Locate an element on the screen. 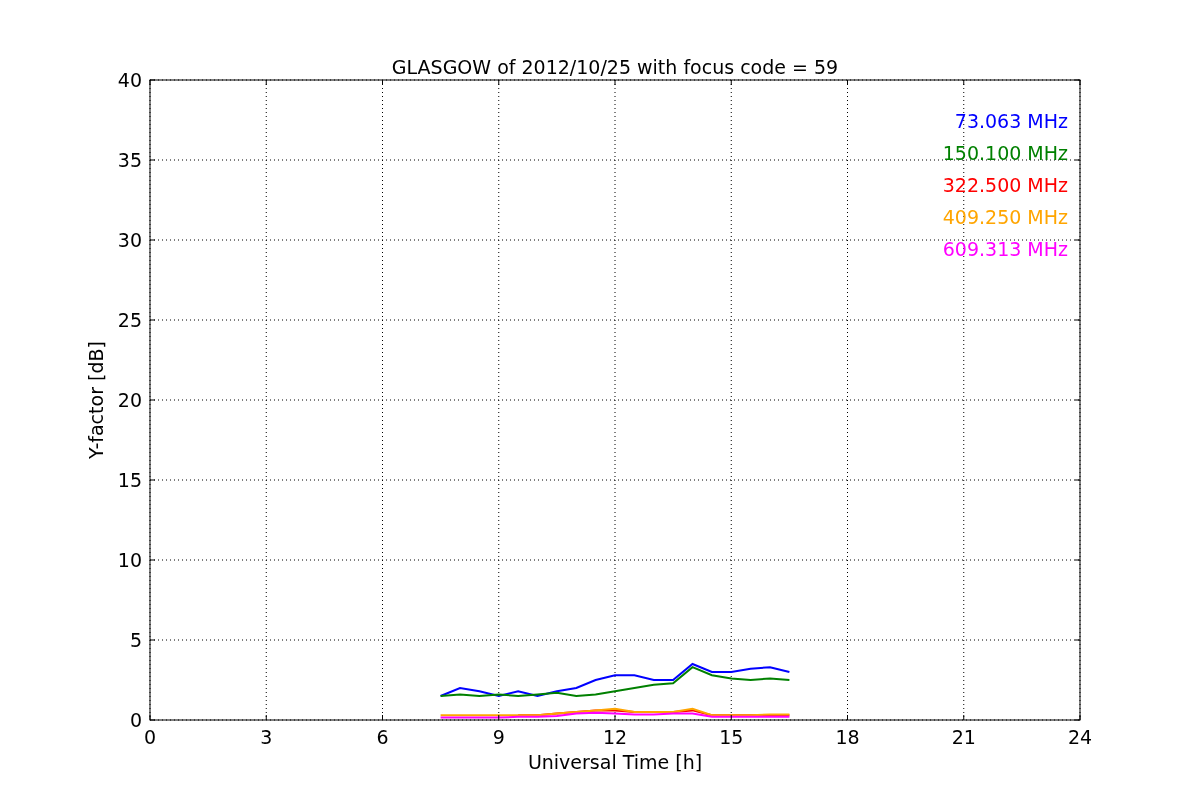 This screenshot has height=800, width=1200. y-tick-label: 40 is located at coordinates (129, 80).